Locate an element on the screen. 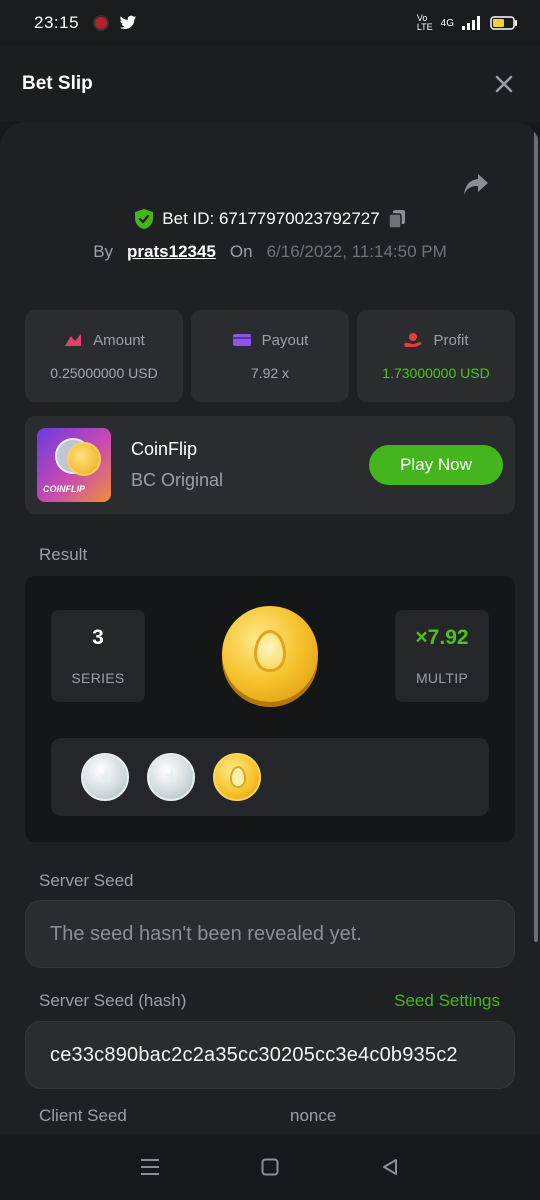  back-icon is located at coordinates (390, 1167).